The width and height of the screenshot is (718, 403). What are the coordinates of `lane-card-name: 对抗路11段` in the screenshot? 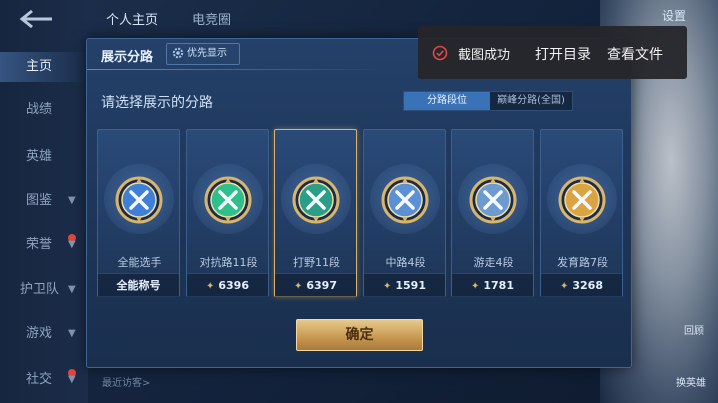 It's located at (228, 262).